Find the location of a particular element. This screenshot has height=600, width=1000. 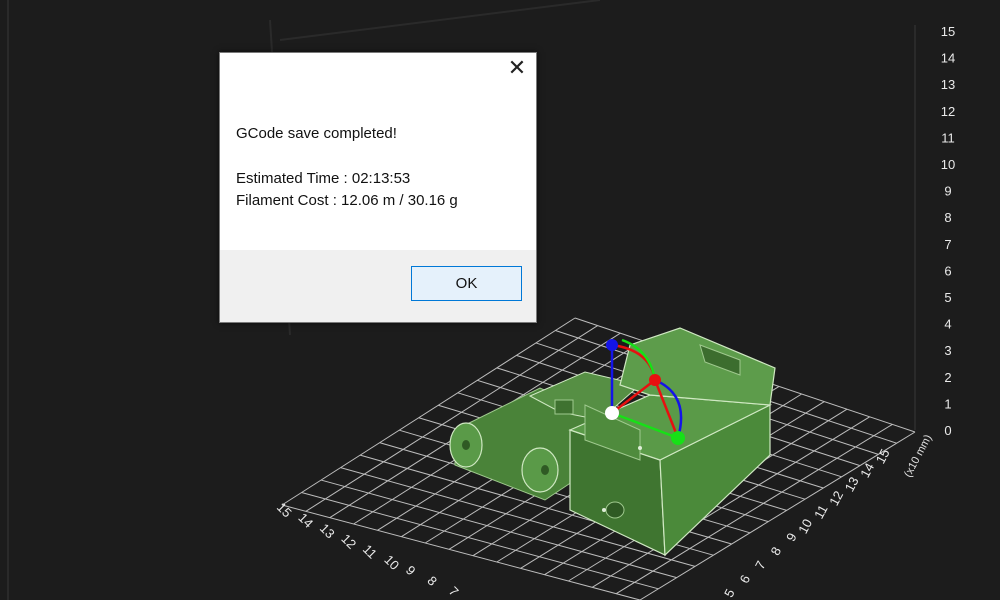

axis-tick-label: 1 is located at coordinates (947, 403).